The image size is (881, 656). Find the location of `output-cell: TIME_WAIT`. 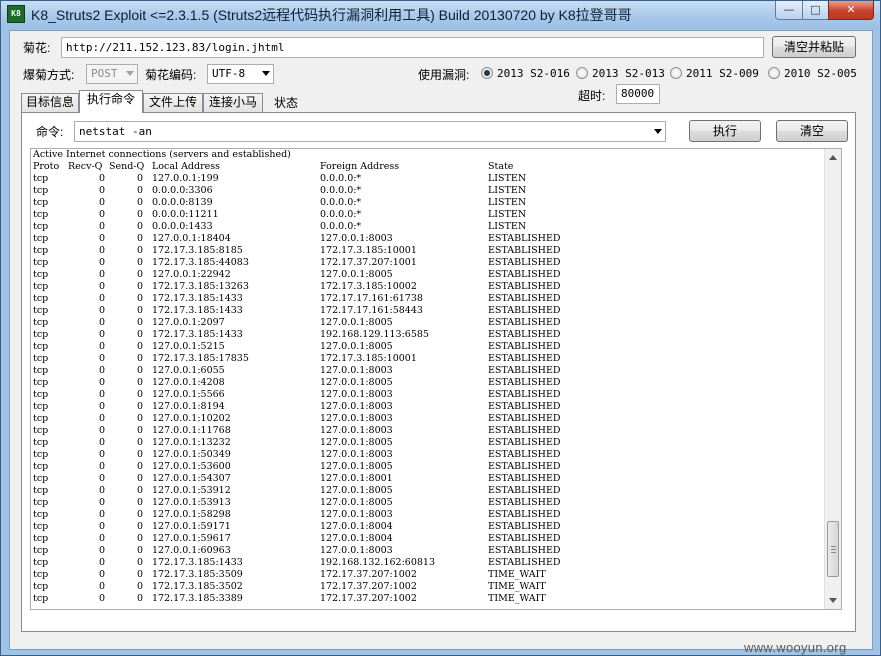

output-cell: TIME_WAIT is located at coordinates (517, 598).